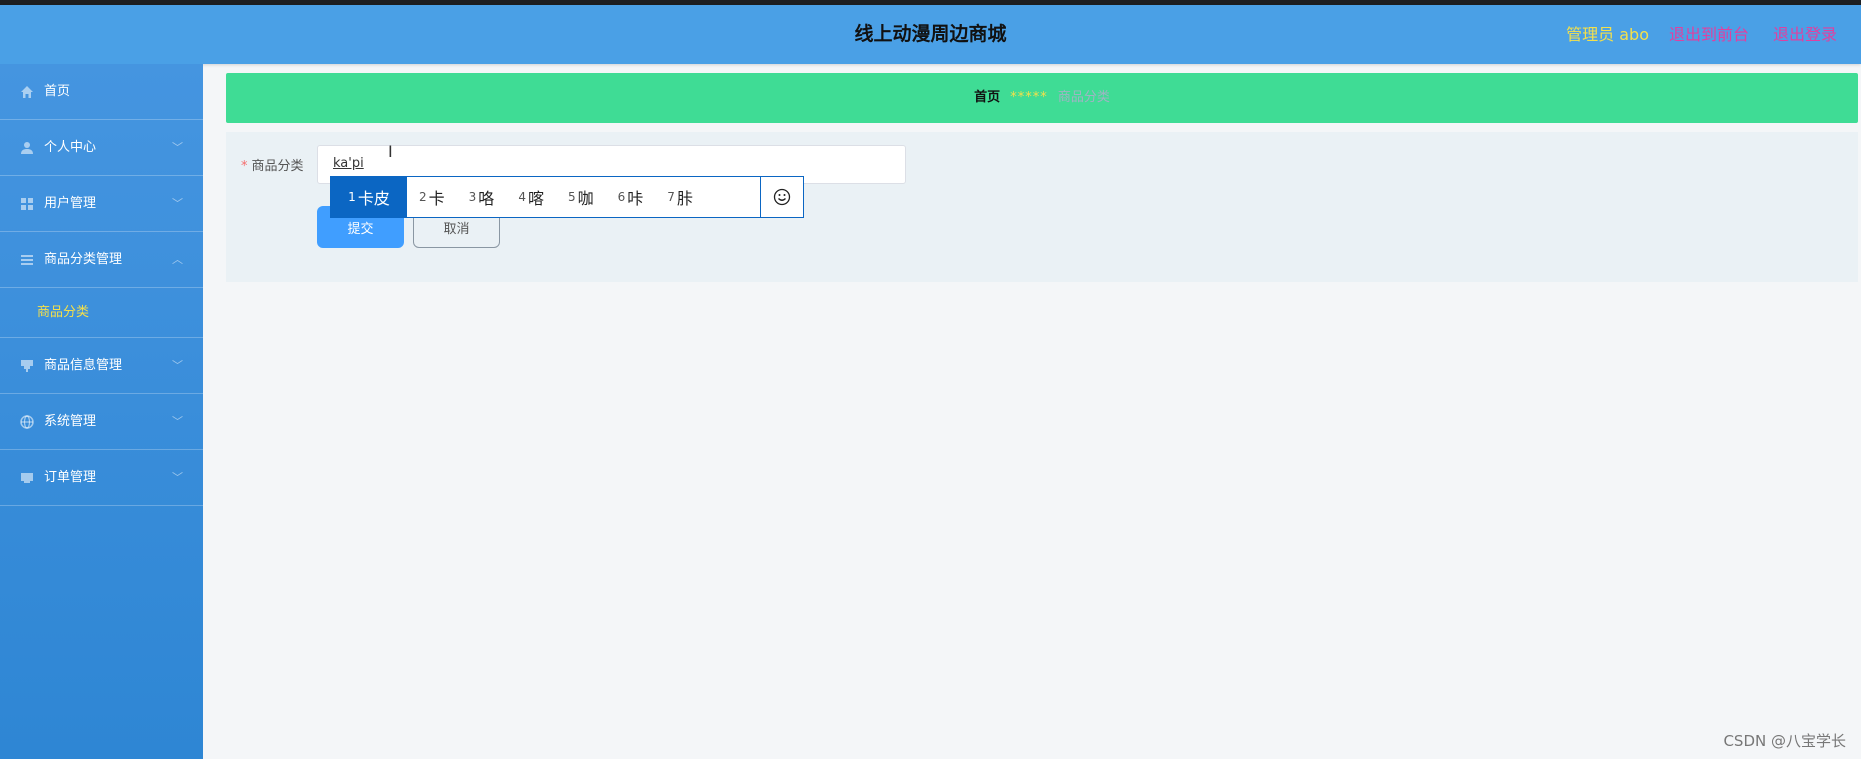 The height and width of the screenshot is (759, 1861). What do you see at coordinates (1607, 34) in the screenshot?
I see `admin-user-label: 管理员 abo` at bounding box center [1607, 34].